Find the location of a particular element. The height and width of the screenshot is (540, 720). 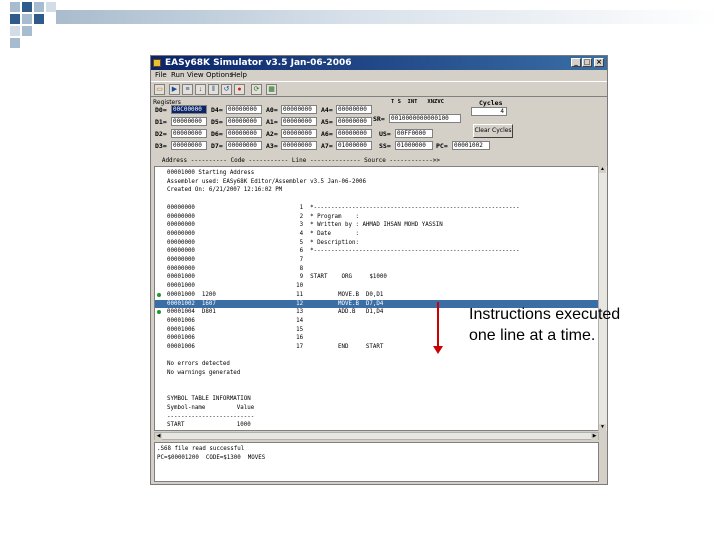

listing-line: Created On: 6/21/2007 12:16:02 PM is located at coordinates (224, 190).